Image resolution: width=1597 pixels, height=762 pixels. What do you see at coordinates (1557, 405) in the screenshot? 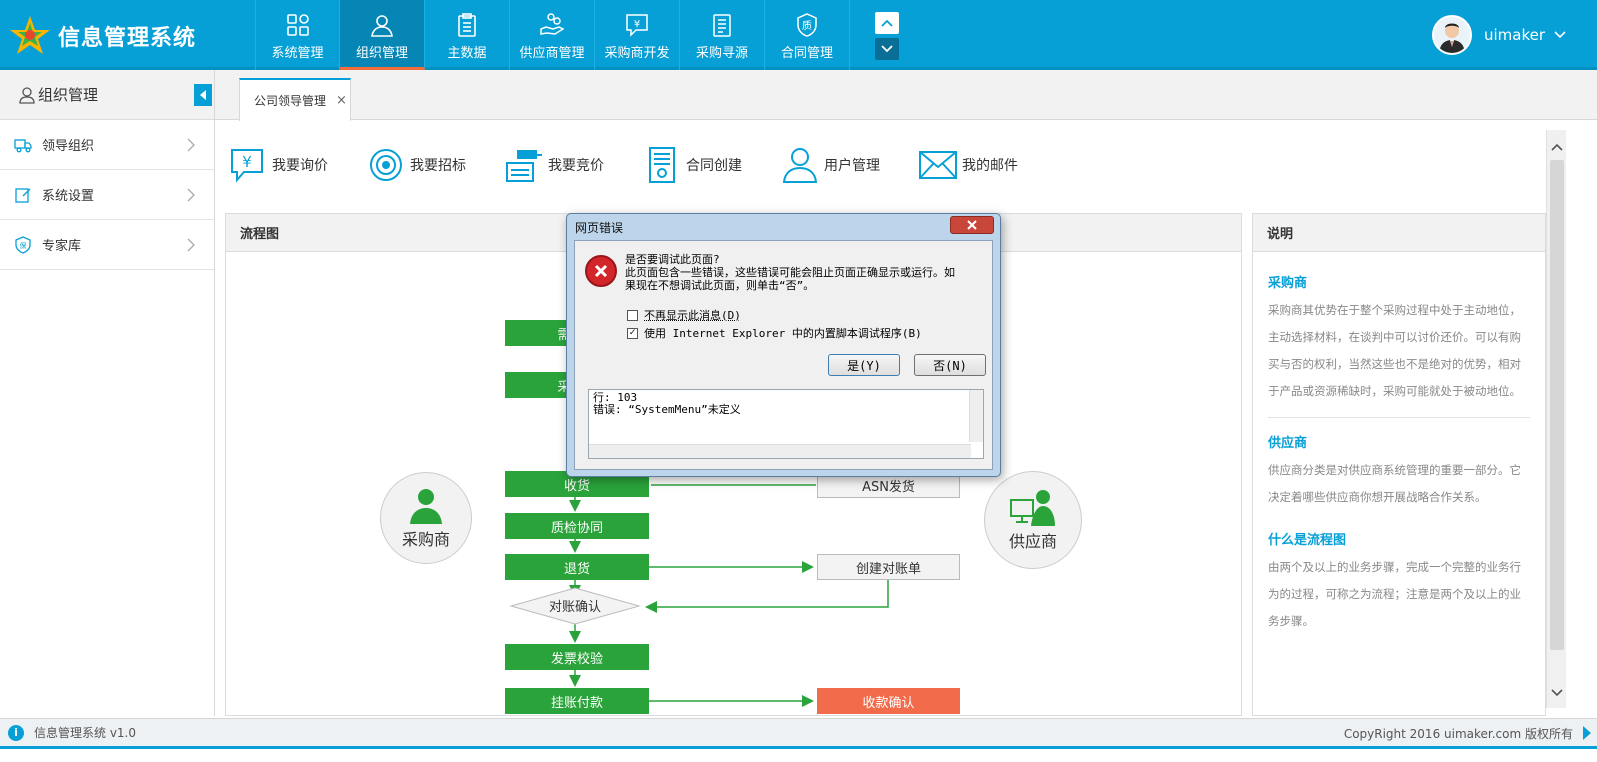
I see `scroll-thumb` at bounding box center [1557, 405].